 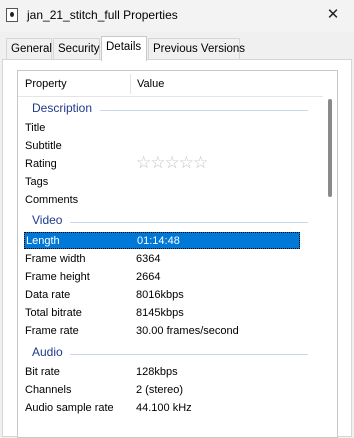 What do you see at coordinates (76, 49) in the screenshot?
I see `tab-security: Security` at bounding box center [76, 49].